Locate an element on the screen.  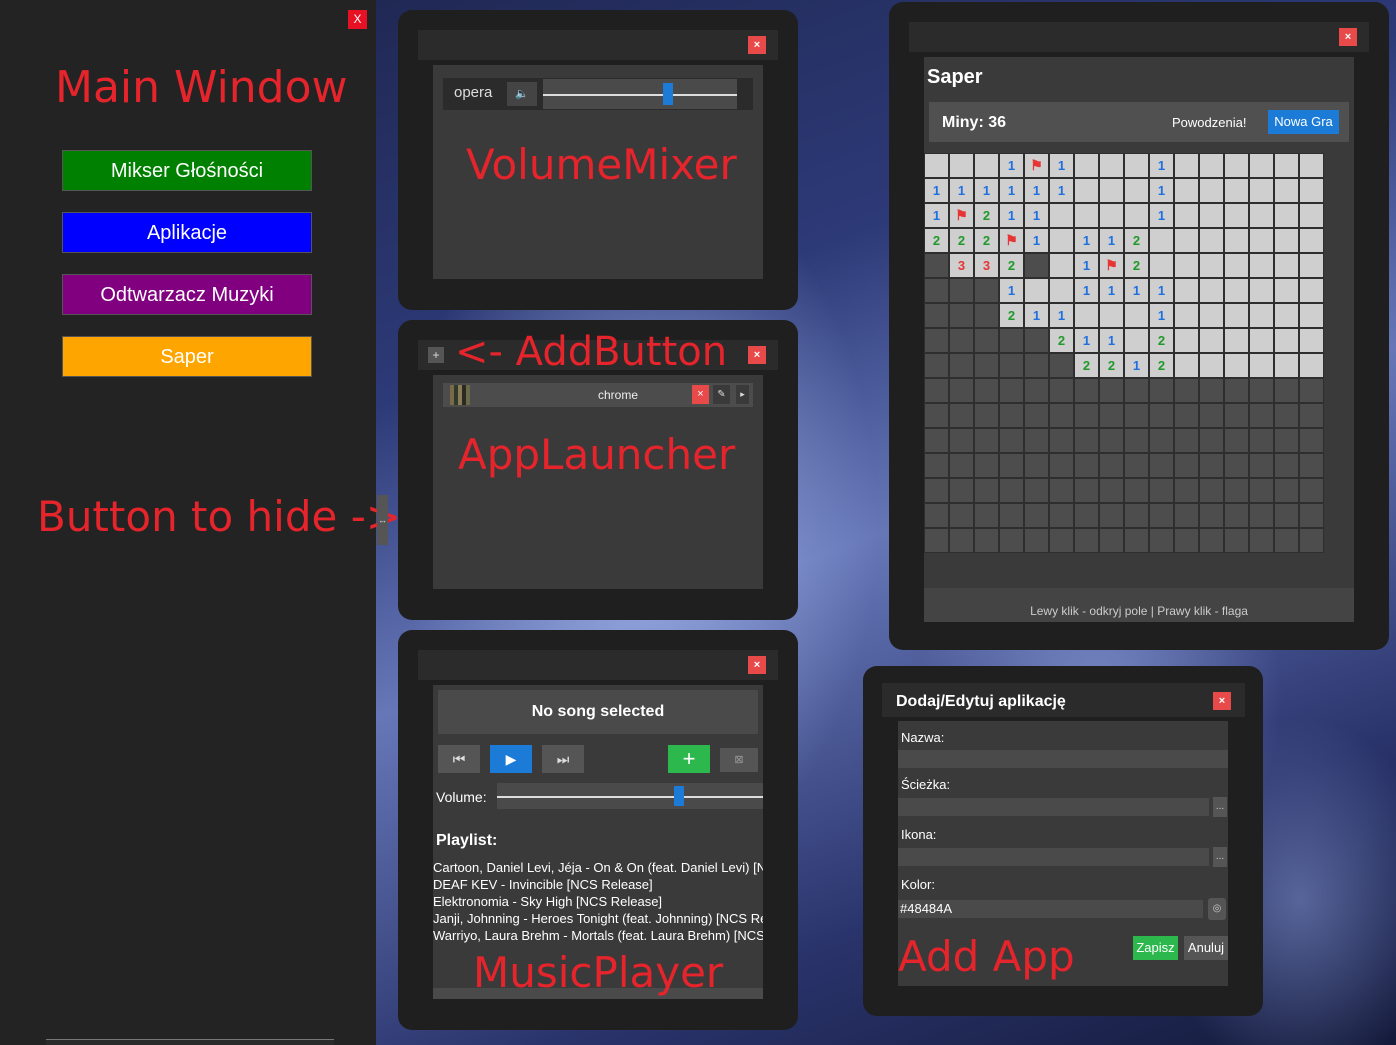
playlist-item: DEAF KEV - Invincible [NCS Release] is located at coordinates (598, 884).